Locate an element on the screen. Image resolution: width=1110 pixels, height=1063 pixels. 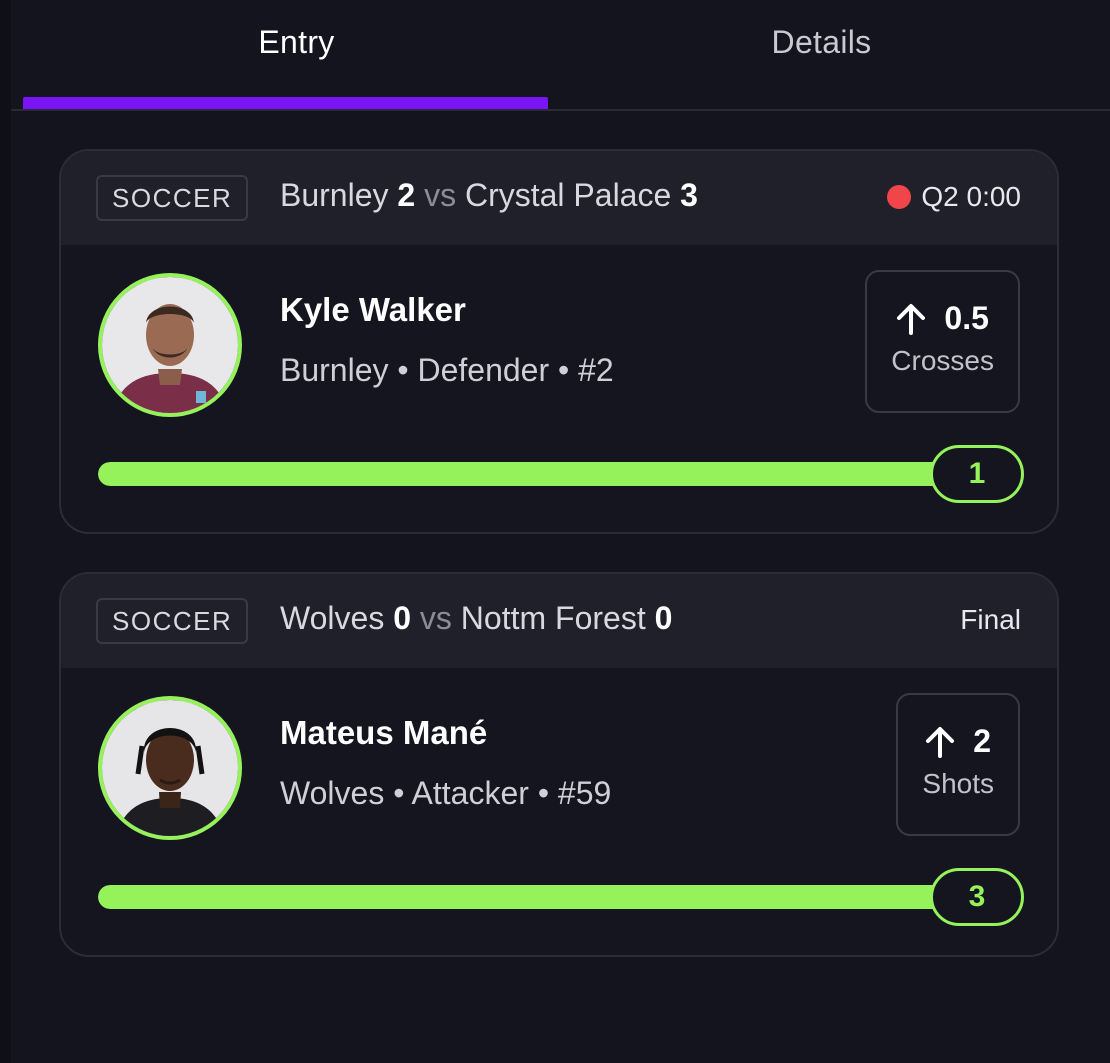
tab-details: Details is located at coordinates (821, 55).